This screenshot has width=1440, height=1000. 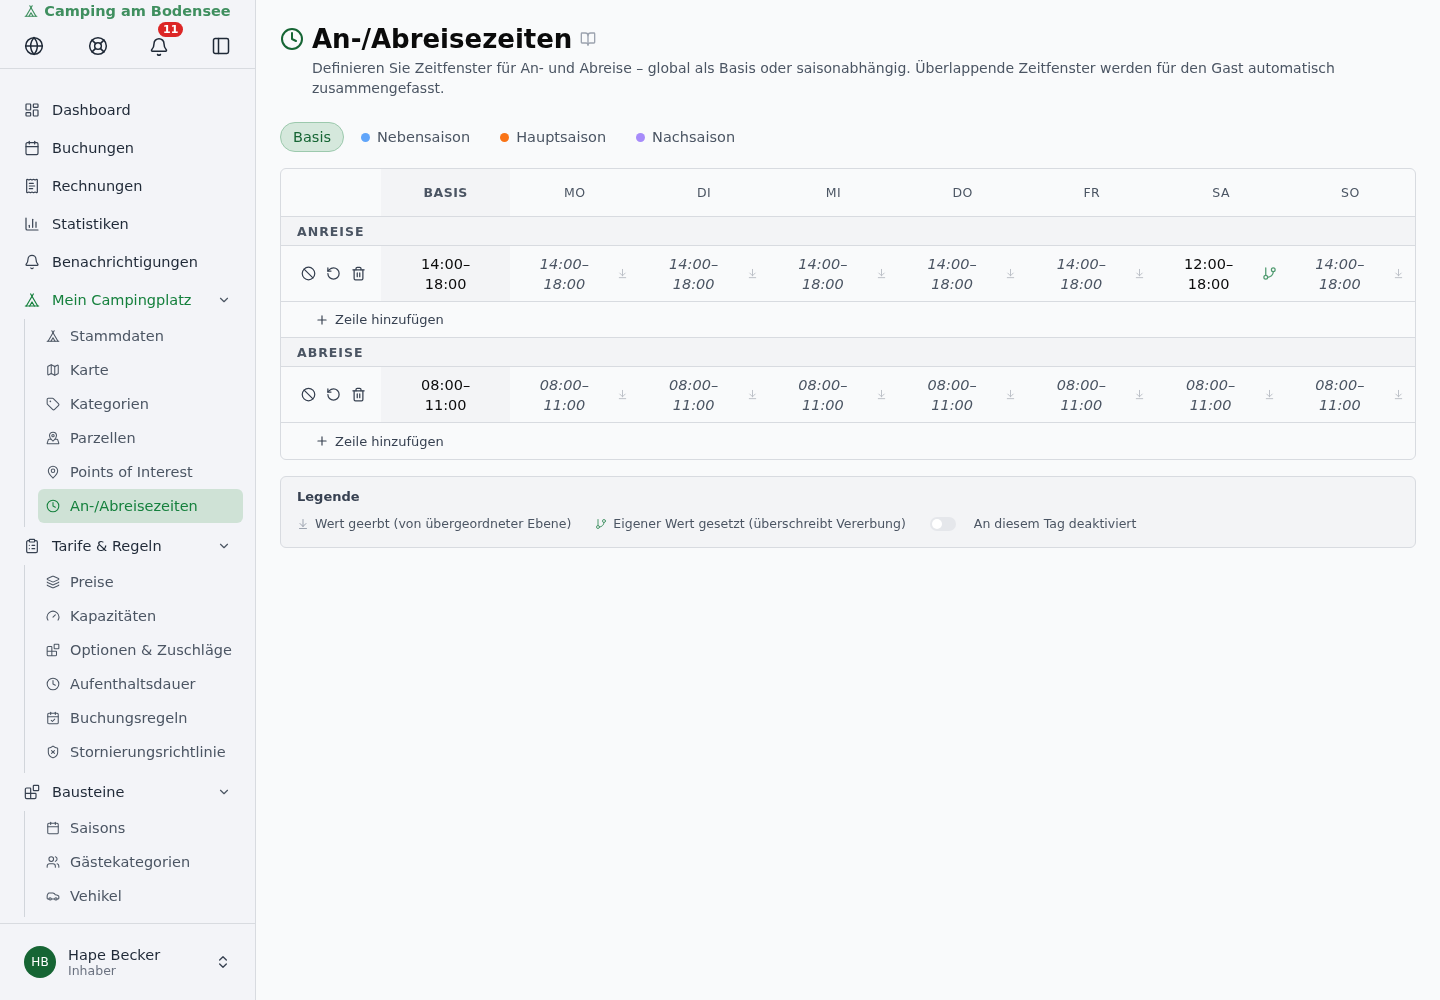 I want to click on nav-item: Tarife & Regeln, so click(x=127, y=546).